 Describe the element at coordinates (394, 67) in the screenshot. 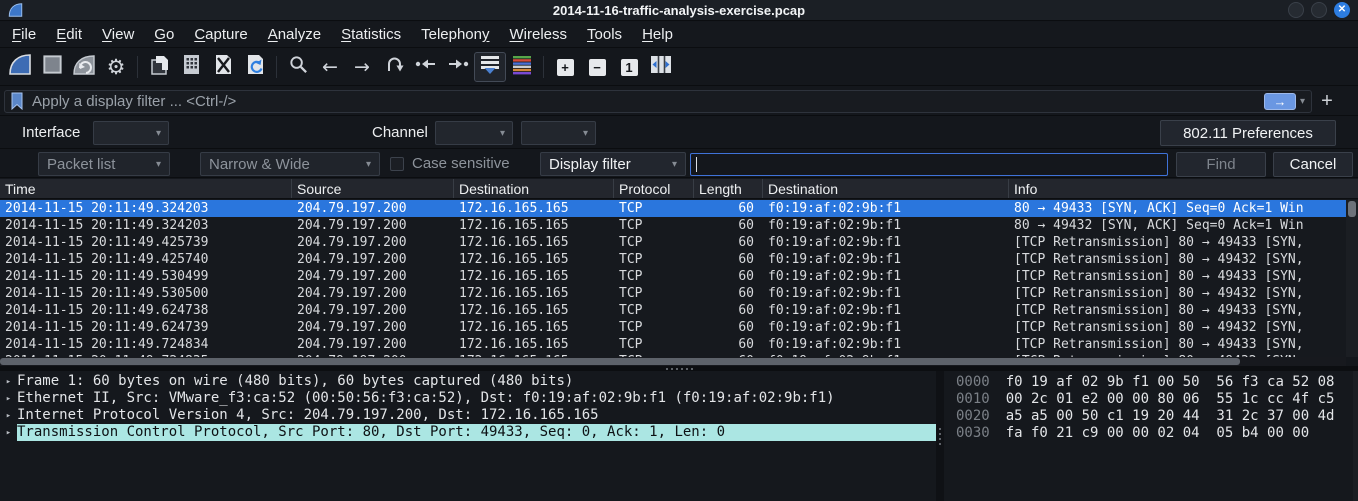

I see `go-to-packet-button` at that location.